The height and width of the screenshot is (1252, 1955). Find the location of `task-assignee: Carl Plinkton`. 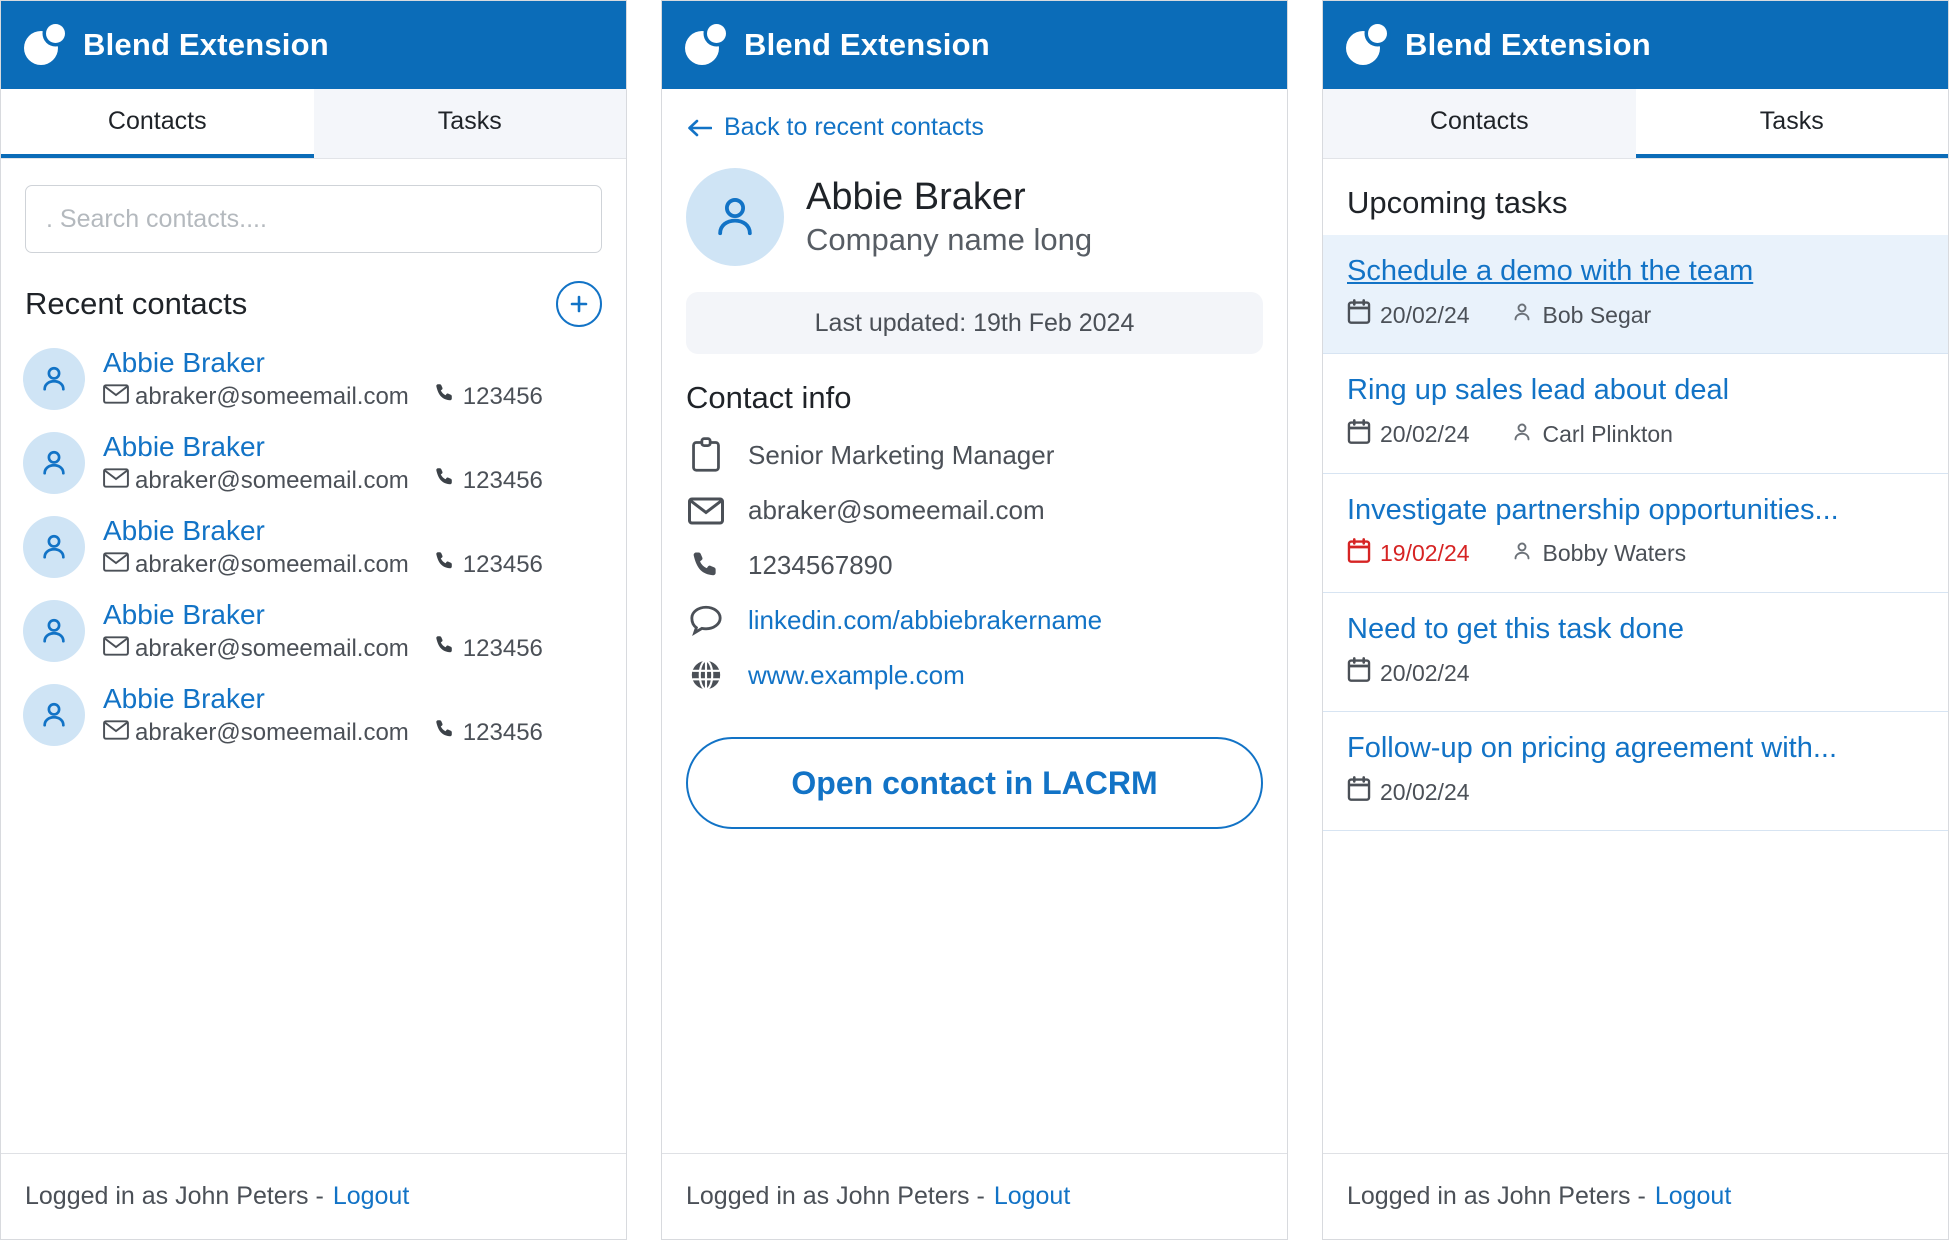

task-assignee: Carl Plinkton is located at coordinates (1591, 435).